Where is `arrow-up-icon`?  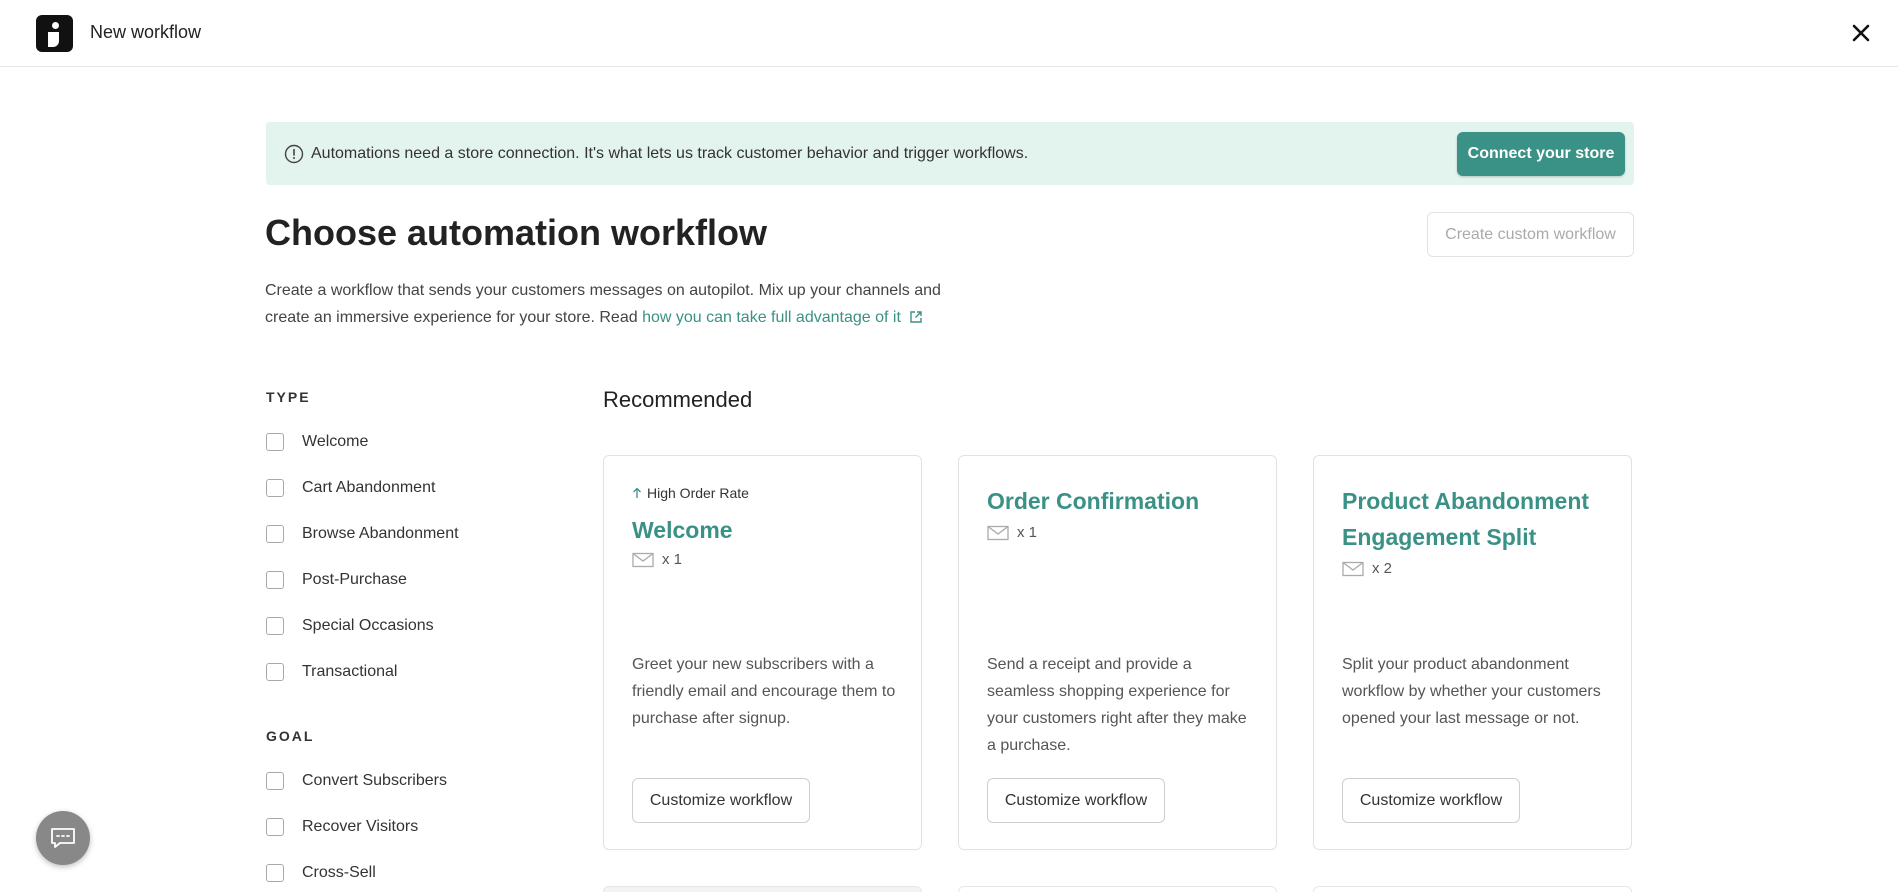
arrow-up-icon is located at coordinates (637, 492).